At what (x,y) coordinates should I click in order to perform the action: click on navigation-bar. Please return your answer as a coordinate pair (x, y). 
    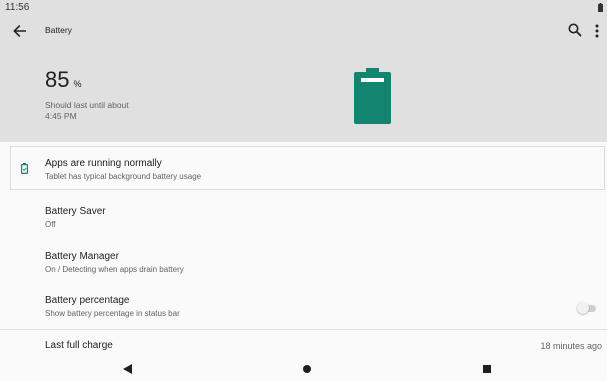
    Looking at the image, I should click on (303, 369).